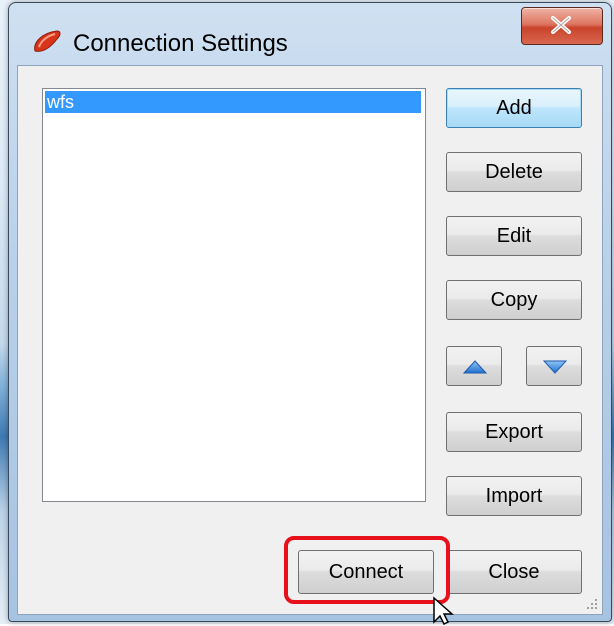  I want to click on title-bar: Connection Settings, so click(310, 38).